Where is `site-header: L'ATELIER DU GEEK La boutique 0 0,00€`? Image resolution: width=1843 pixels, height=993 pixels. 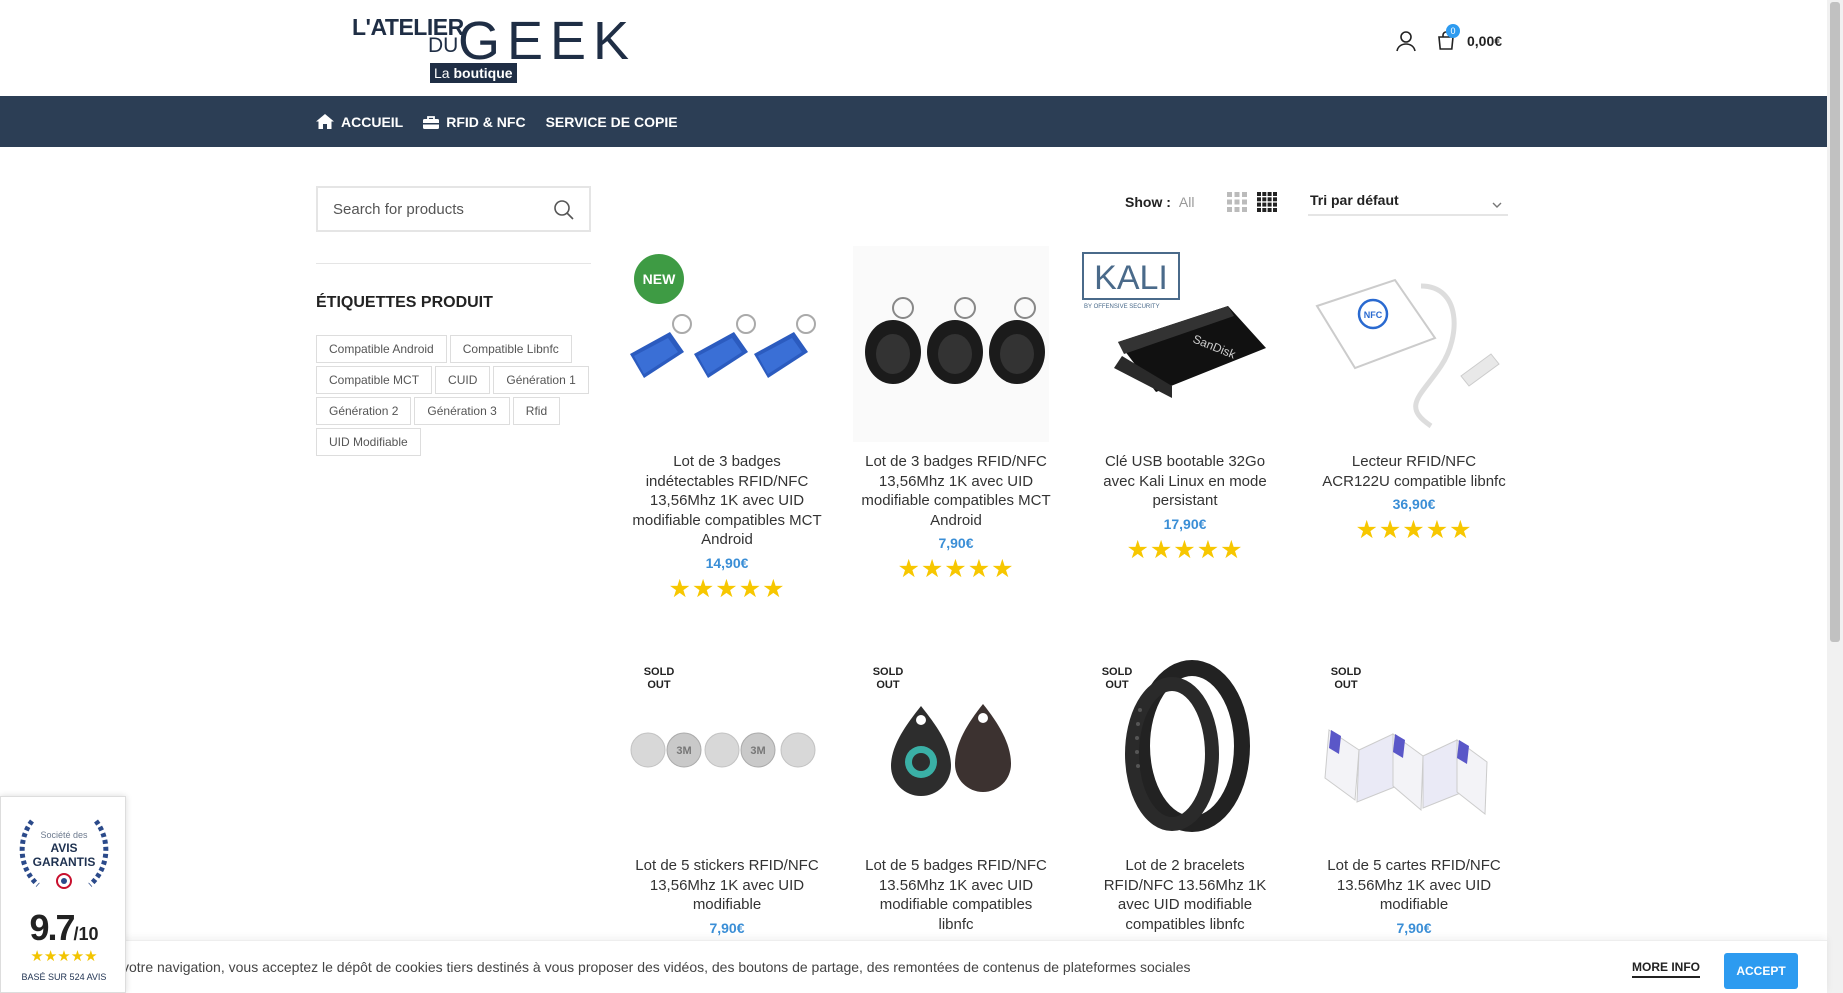 site-header: L'ATELIER DU GEEK La boutique 0 0,00€ is located at coordinates (913, 48).